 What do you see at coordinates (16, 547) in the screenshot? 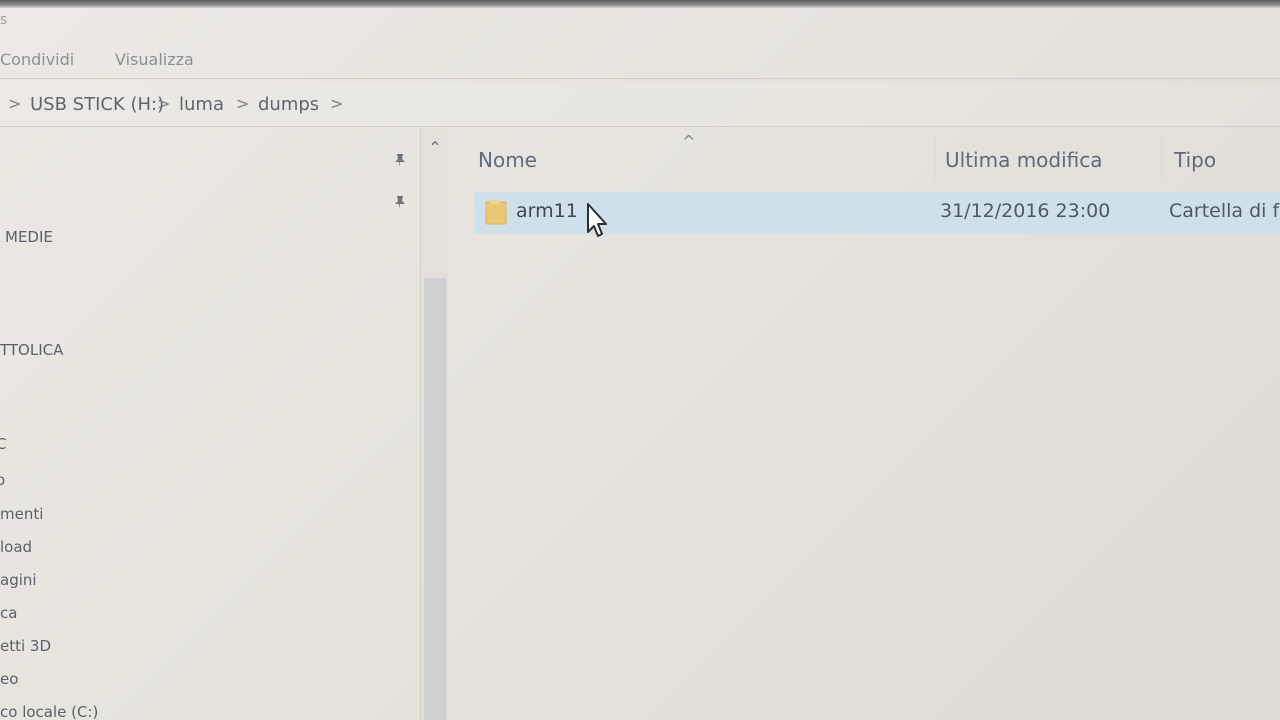
I see `nav-item-download: load` at bounding box center [16, 547].